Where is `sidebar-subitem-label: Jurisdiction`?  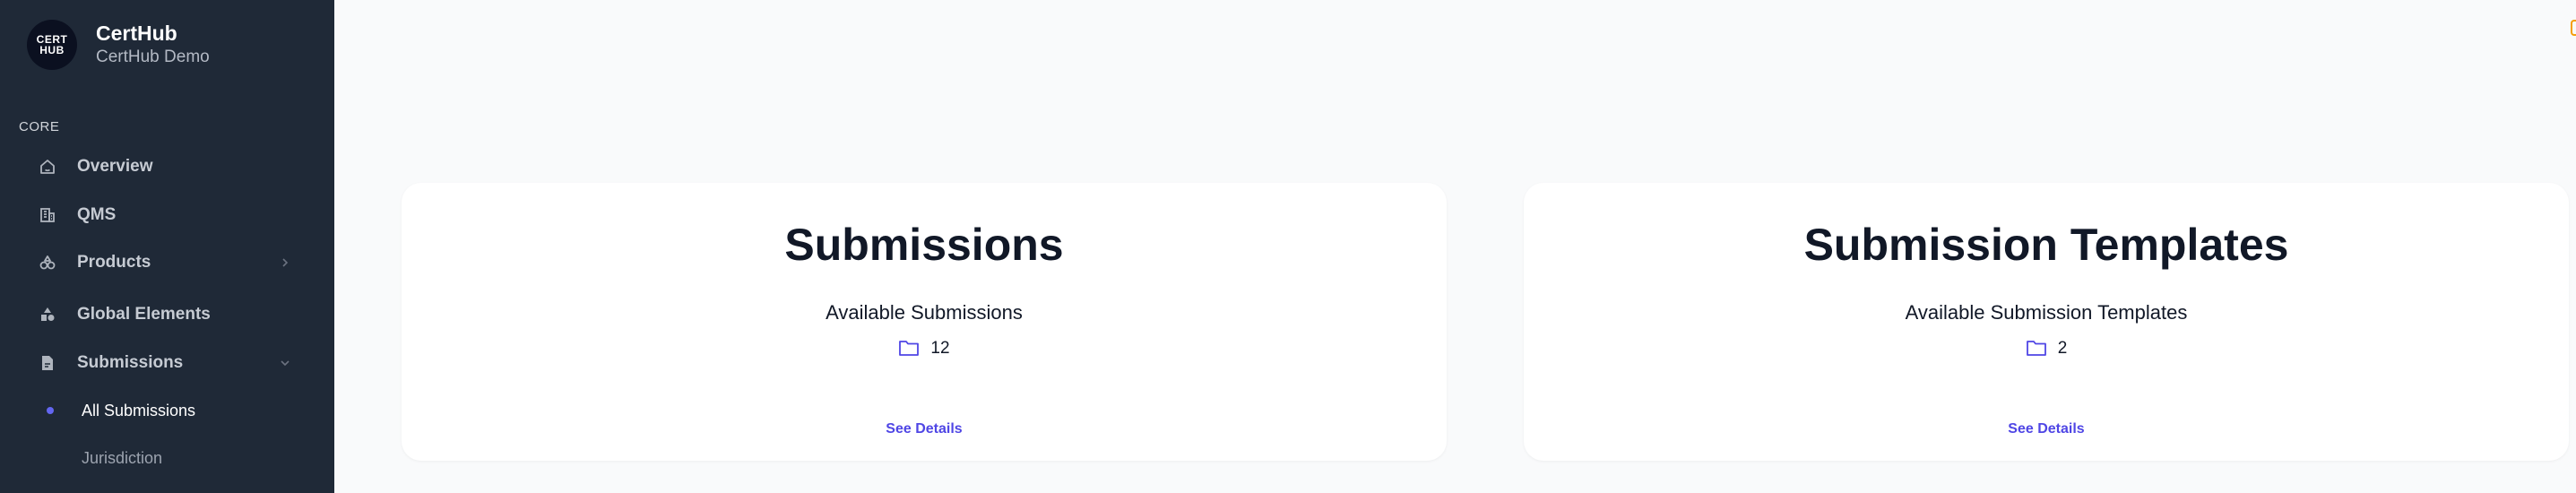 sidebar-subitem-label: Jurisdiction is located at coordinates (122, 457).